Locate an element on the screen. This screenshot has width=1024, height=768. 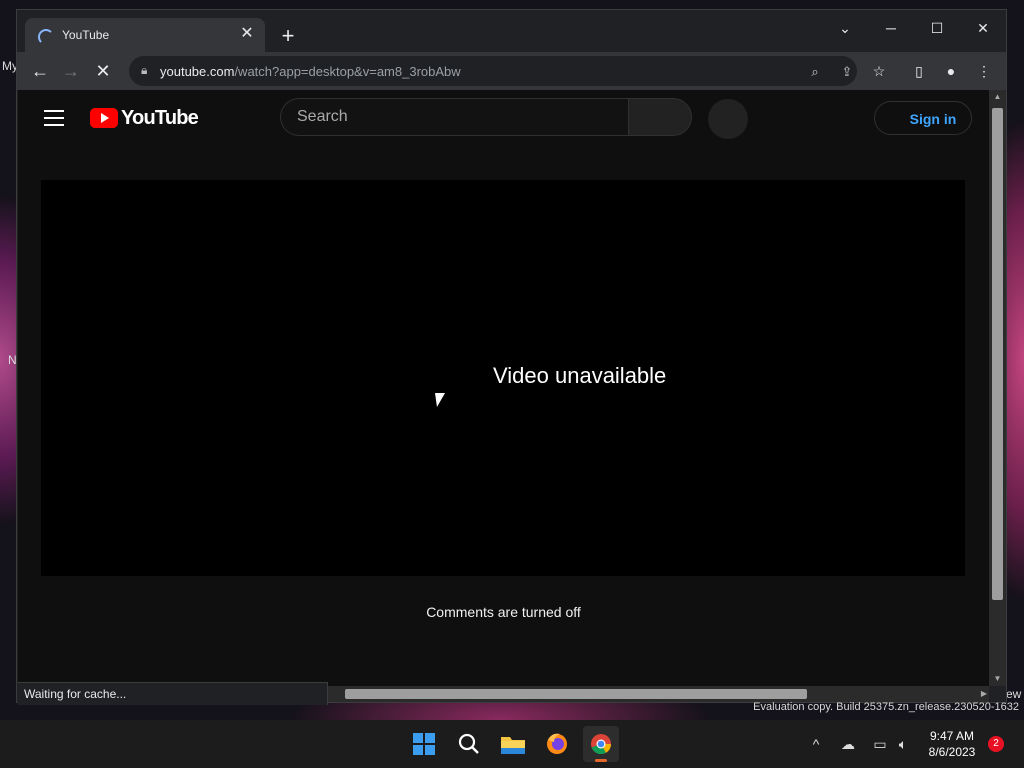
vertical-scrollbar: ▲ ▼ is located at coordinates (997, 388).